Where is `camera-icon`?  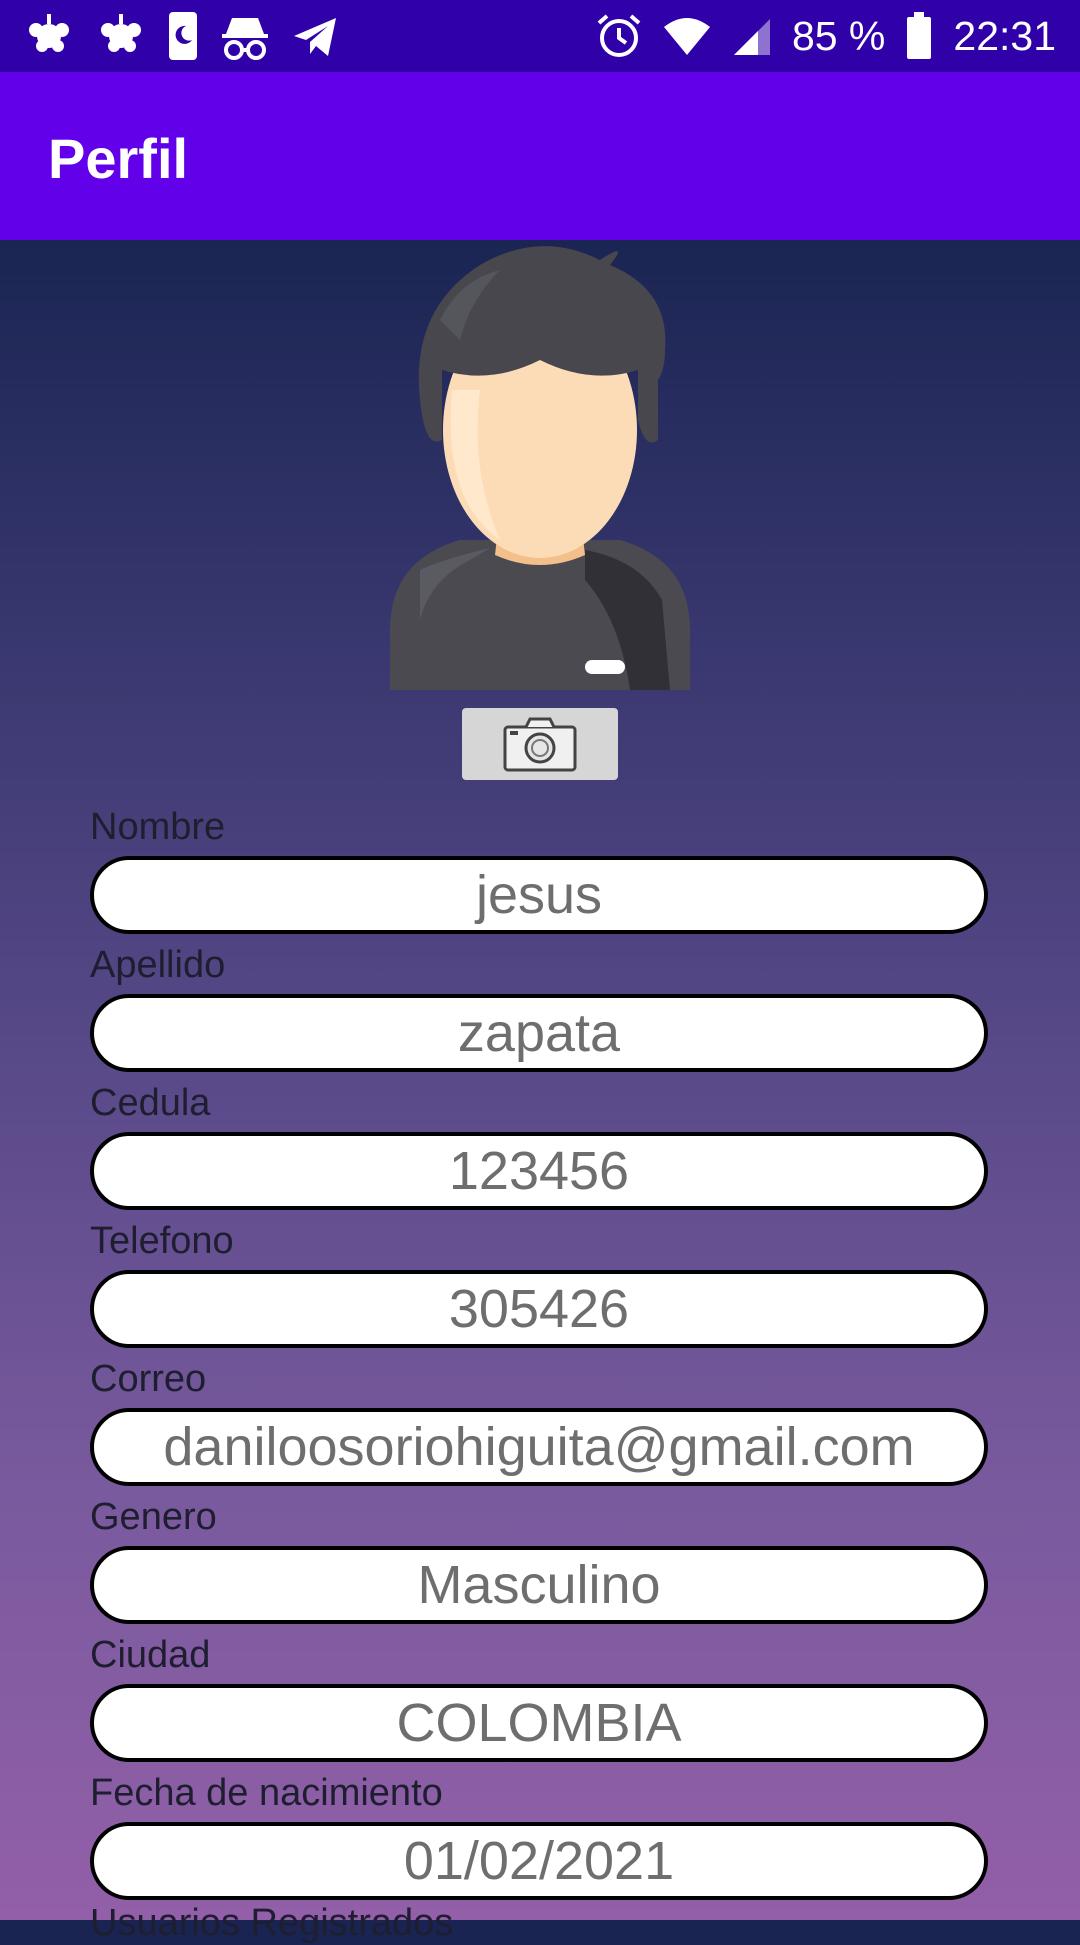 camera-icon is located at coordinates (540, 744).